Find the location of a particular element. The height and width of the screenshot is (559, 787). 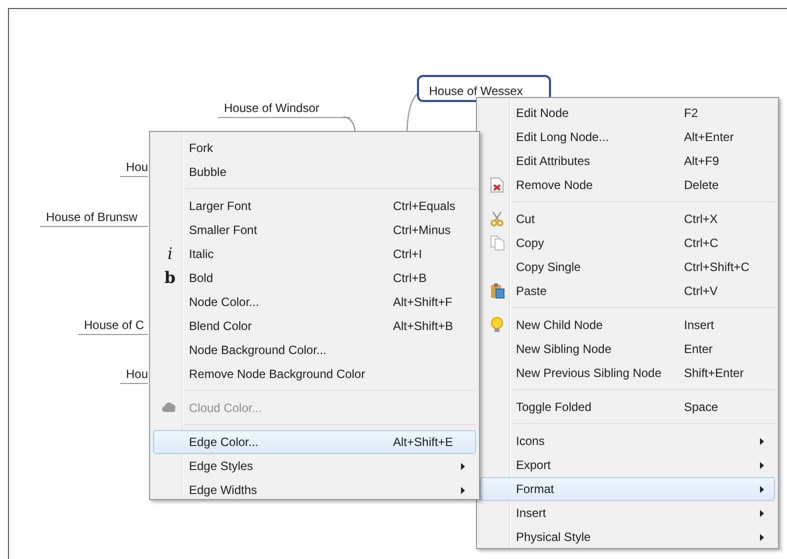

page-x-icon is located at coordinates (497, 185).